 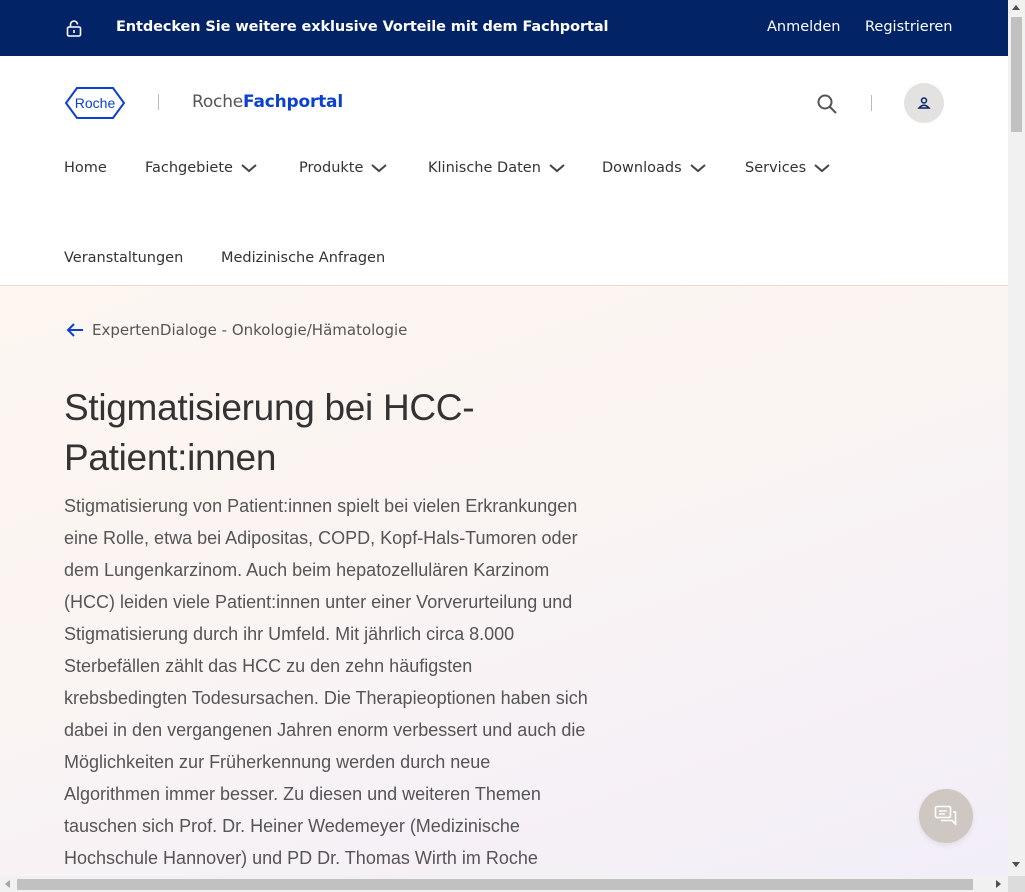 I want to click on roche-logo: Roche, so click(x=95, y=103).